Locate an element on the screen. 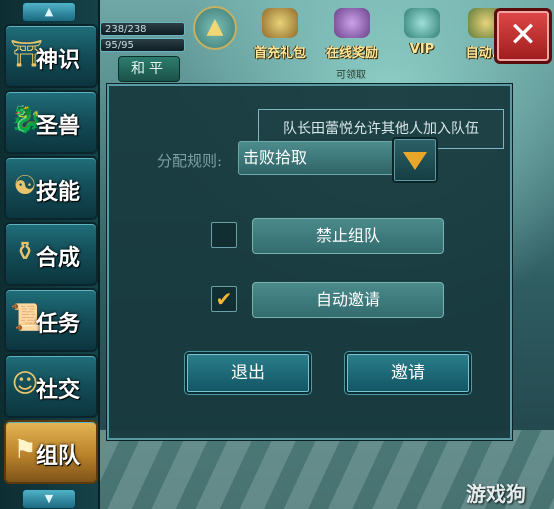 The height and width of the screenshot is (509, 554). forbid-team-checkbox is located at coordinates (224, 235).